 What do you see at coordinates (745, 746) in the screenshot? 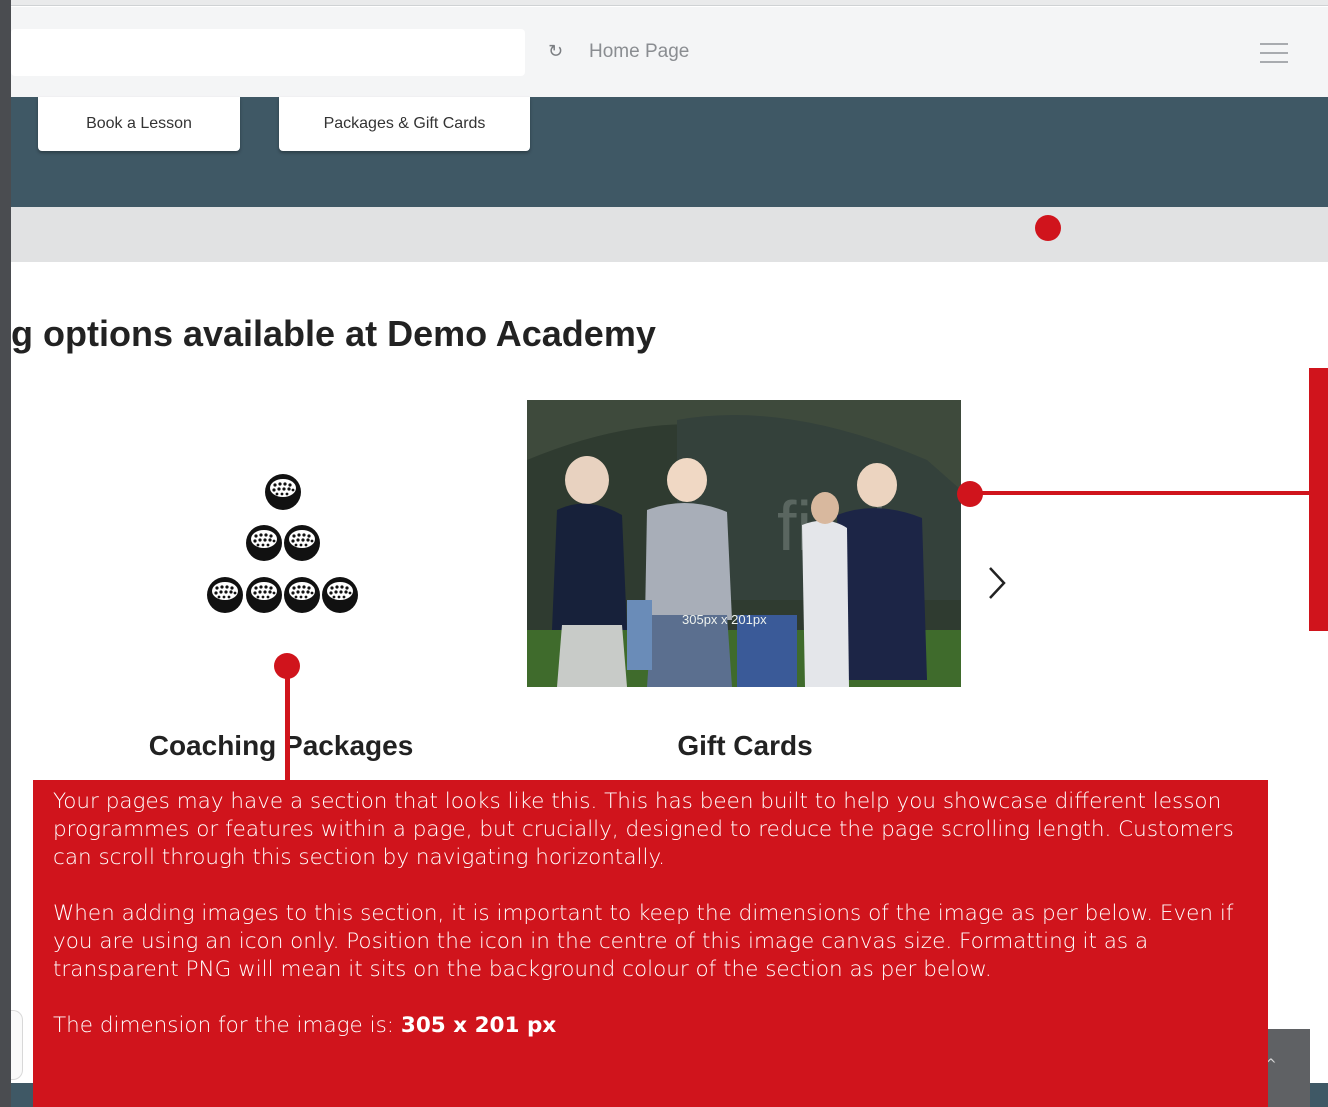
I see `card-label-gift-cards: Gift Cards` at bounding box center [745, 746].